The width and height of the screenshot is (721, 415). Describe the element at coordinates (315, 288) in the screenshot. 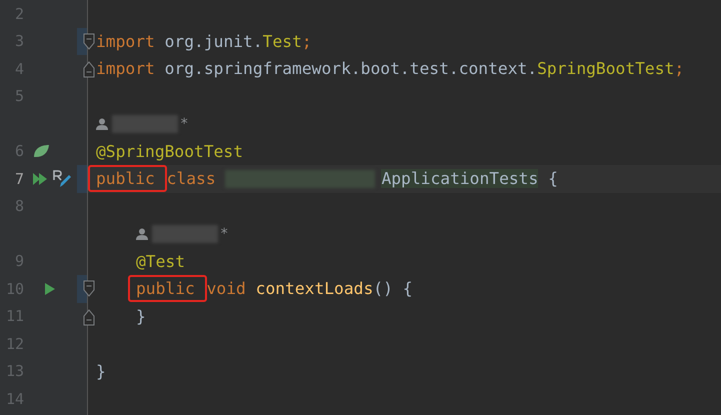

I see `method-name: contextLoads` at that location.